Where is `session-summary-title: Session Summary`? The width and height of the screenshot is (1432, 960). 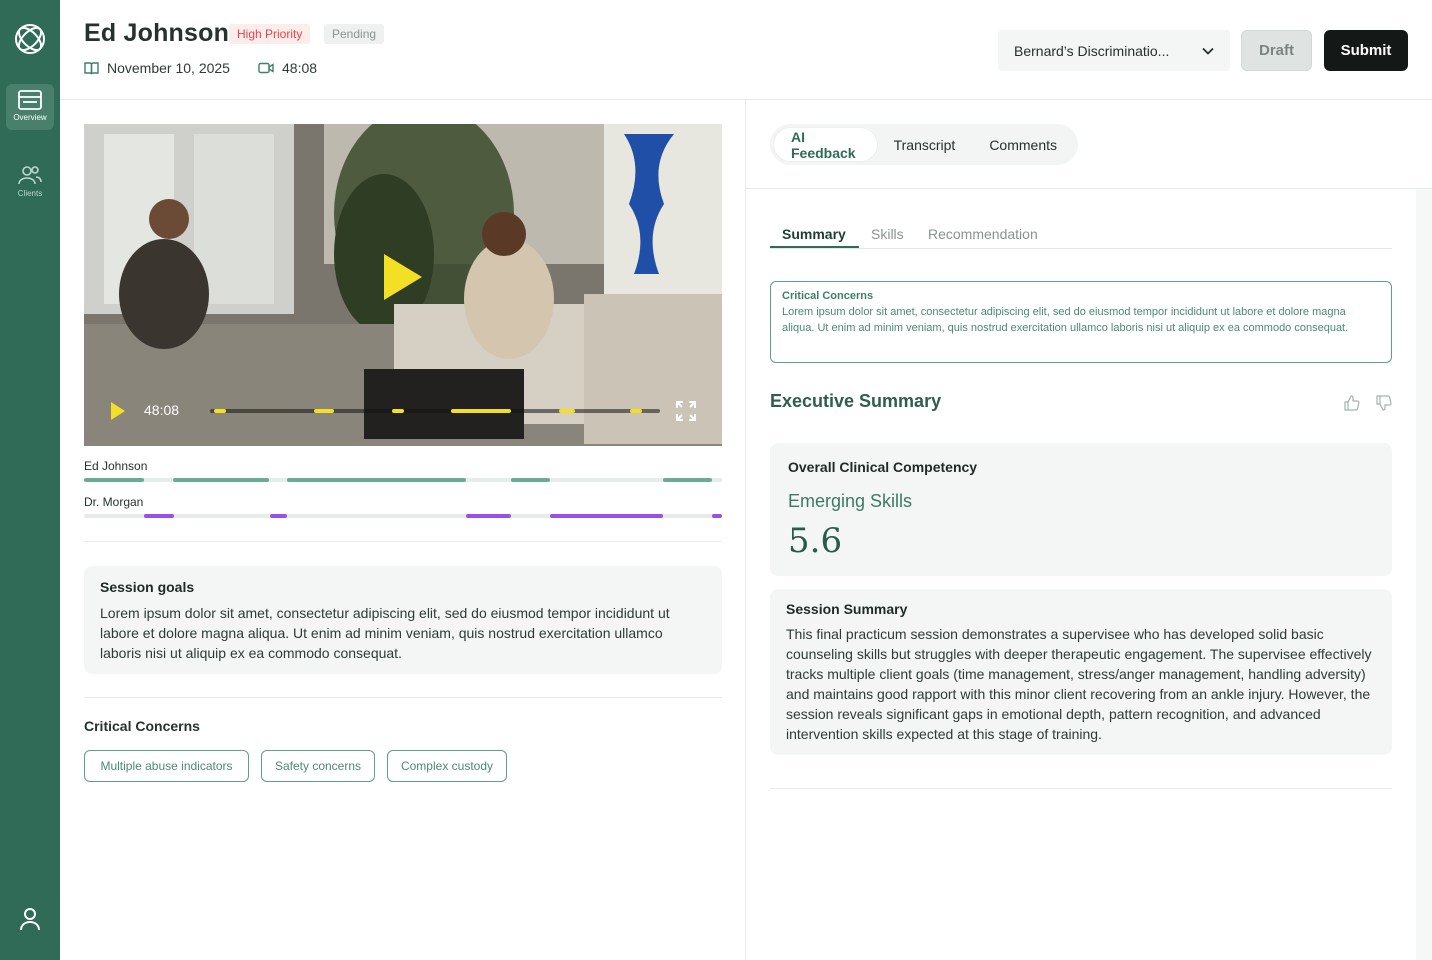 session-summary-title: Session Summary is located at coordinates (847, 609).